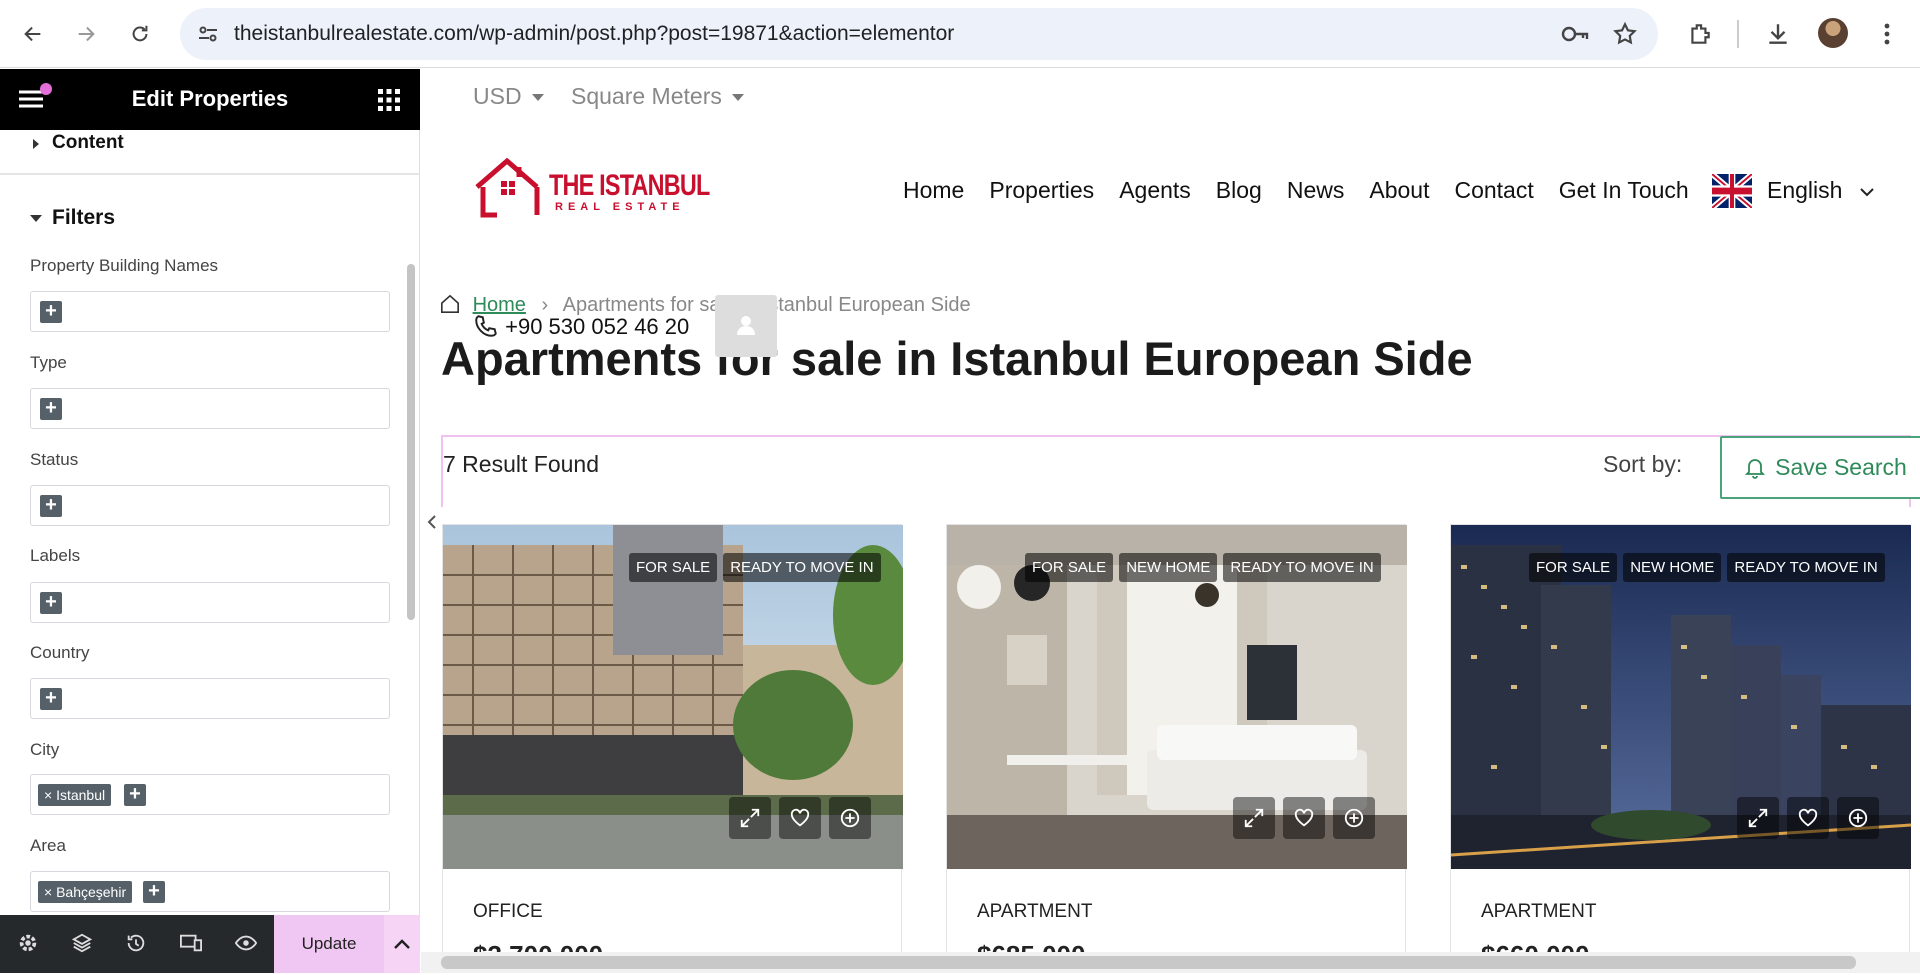 Image resolution: width=1920 pixels, height=975 pixels. Describe the element at coordinates (191, 943) in the screenshot. I see `responsive-mode-icon` at that location.